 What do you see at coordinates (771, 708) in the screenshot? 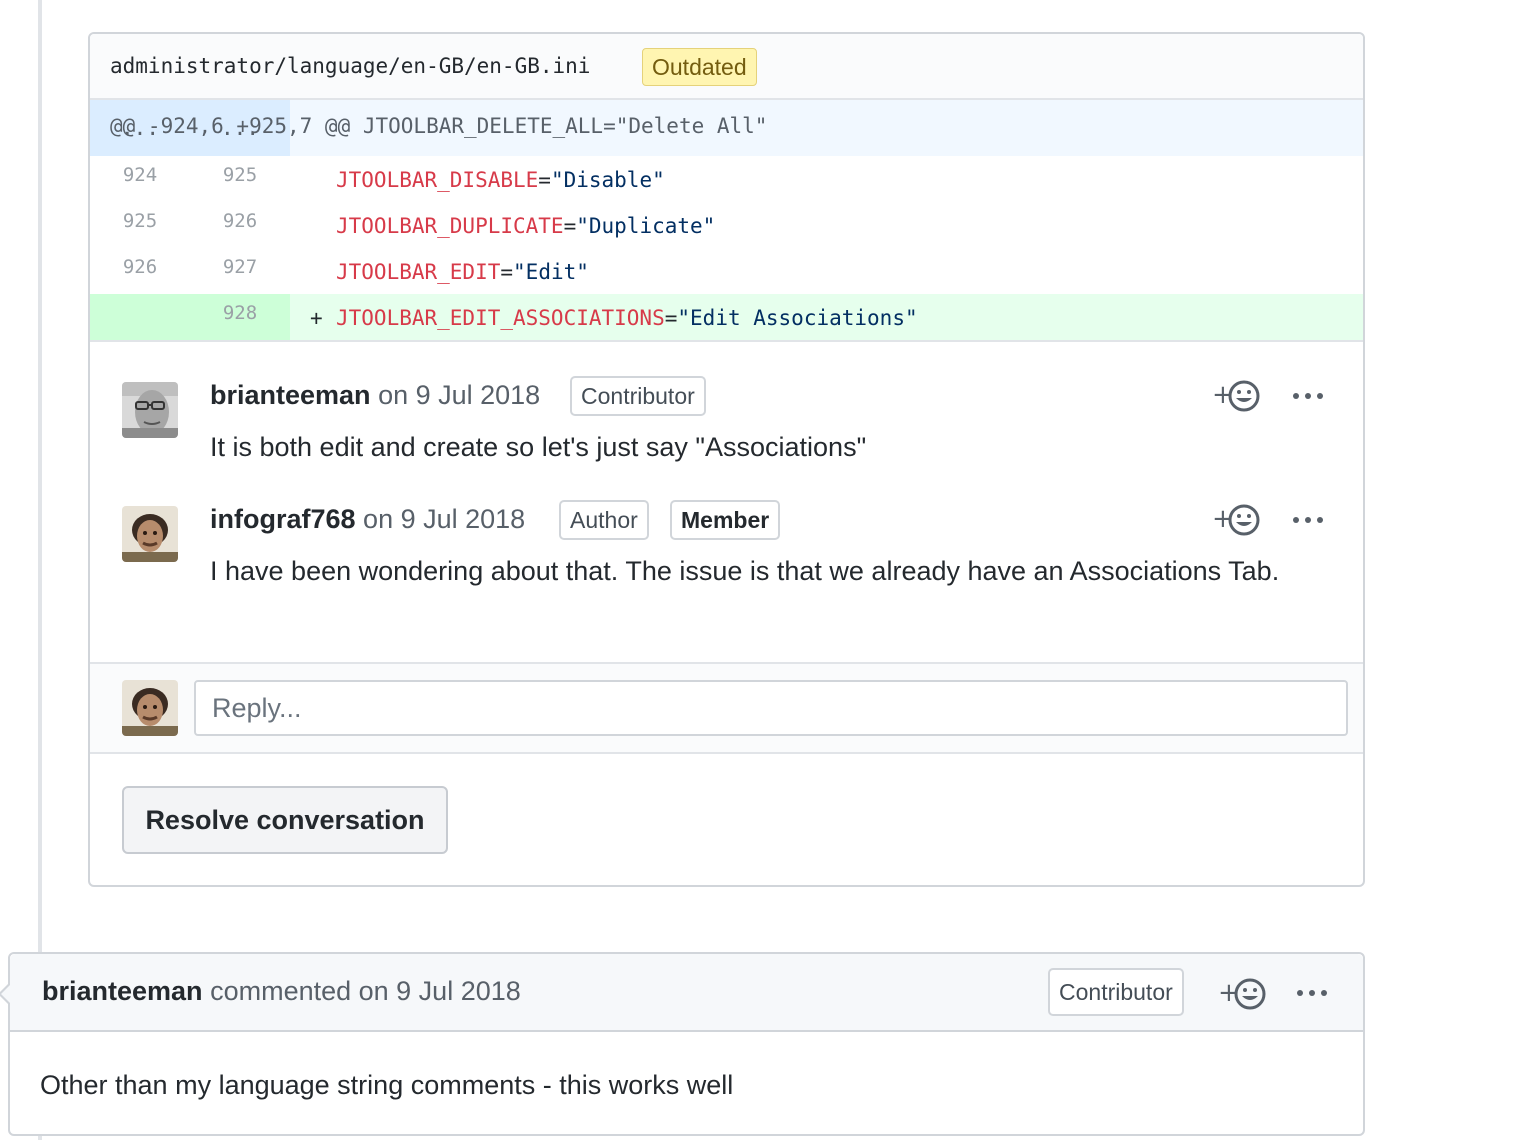
I see `reply-input` at bounding box center [771, 708].